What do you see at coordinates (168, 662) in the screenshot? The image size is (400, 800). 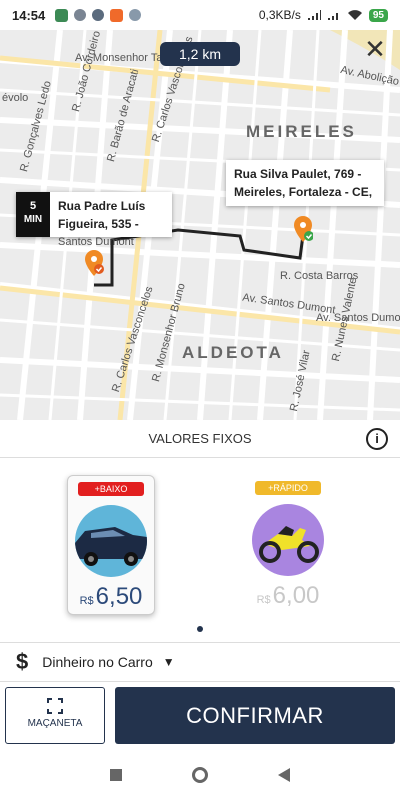 I see `chevron-down-icon: ▼` at bounding box center [168, 662].